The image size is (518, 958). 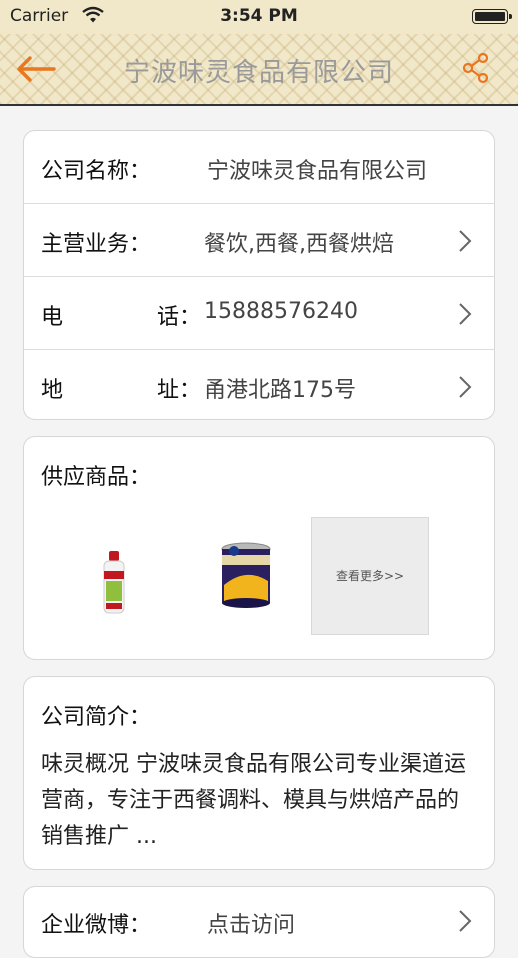 I want to click on page-title: 宁波味灵食品有限公司, so click(x=258, y=73).